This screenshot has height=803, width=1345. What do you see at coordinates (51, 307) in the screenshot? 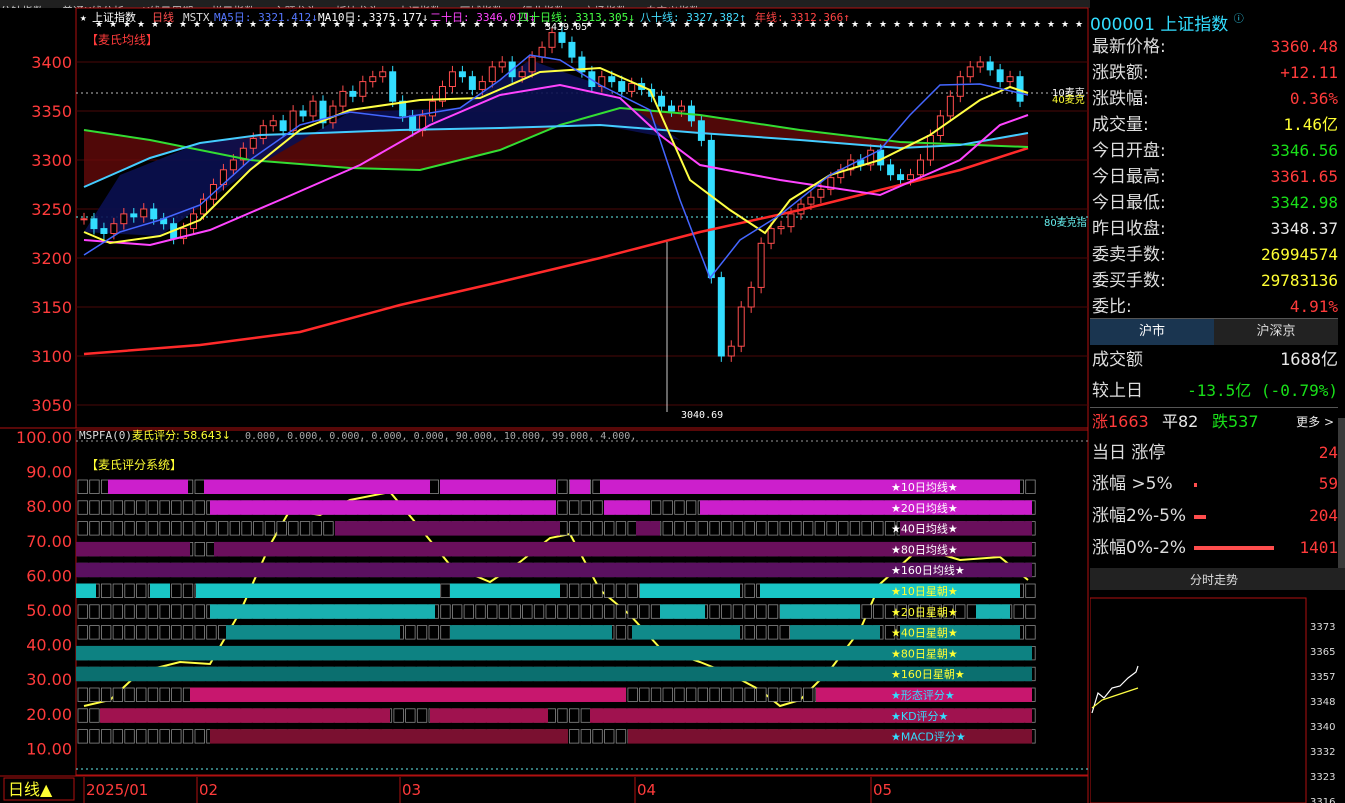
I see `price-tick: 3150` at bounding box center [51, 307].